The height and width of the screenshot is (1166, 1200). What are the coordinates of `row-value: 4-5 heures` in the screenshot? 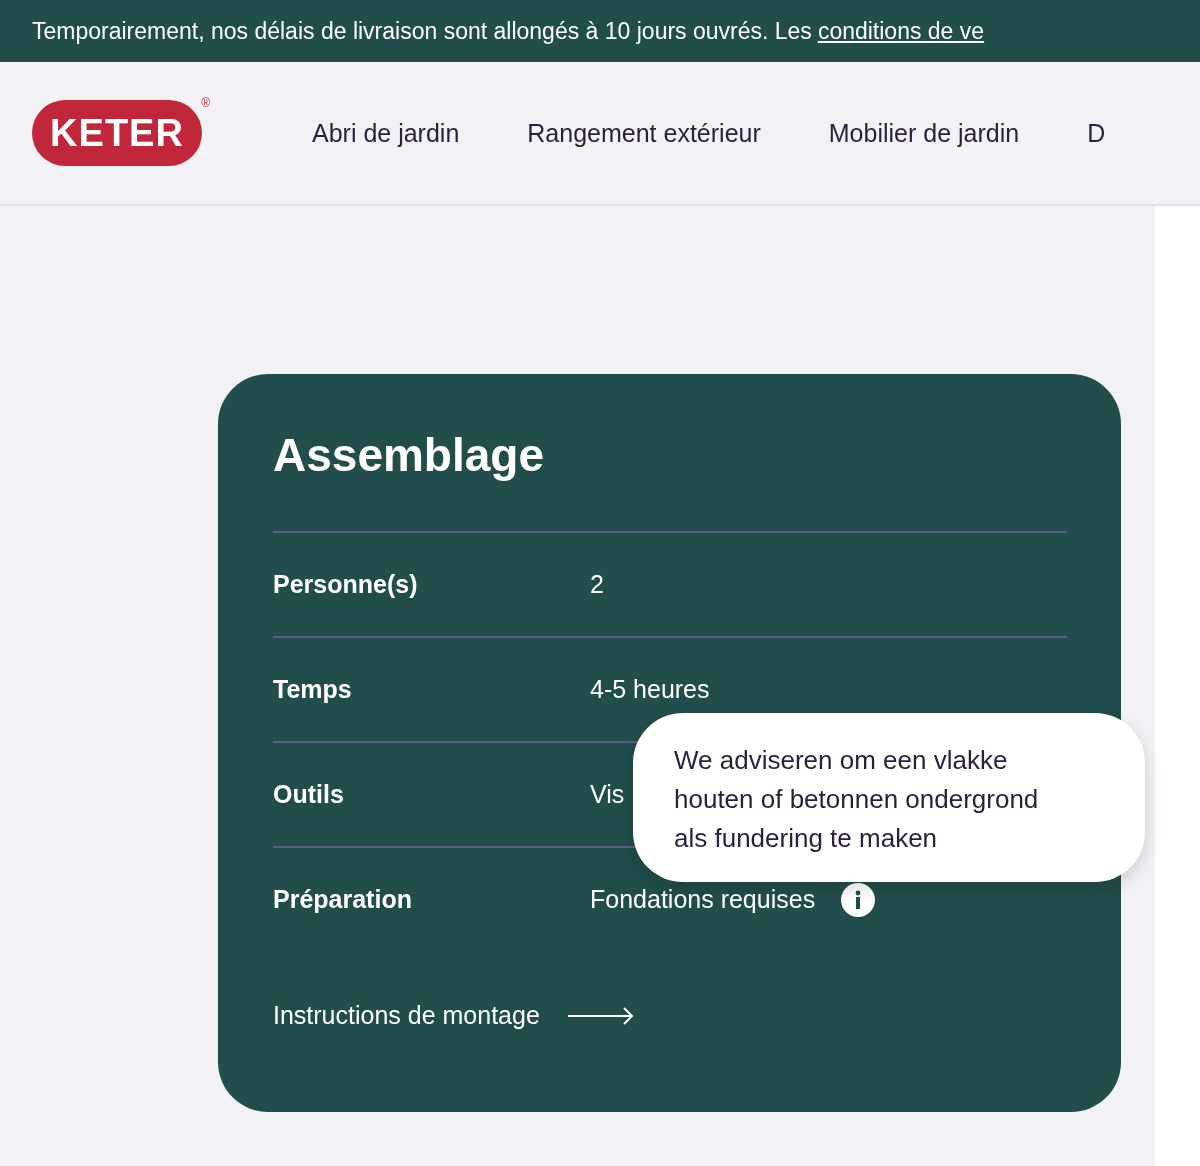 It's located at (650, 689).